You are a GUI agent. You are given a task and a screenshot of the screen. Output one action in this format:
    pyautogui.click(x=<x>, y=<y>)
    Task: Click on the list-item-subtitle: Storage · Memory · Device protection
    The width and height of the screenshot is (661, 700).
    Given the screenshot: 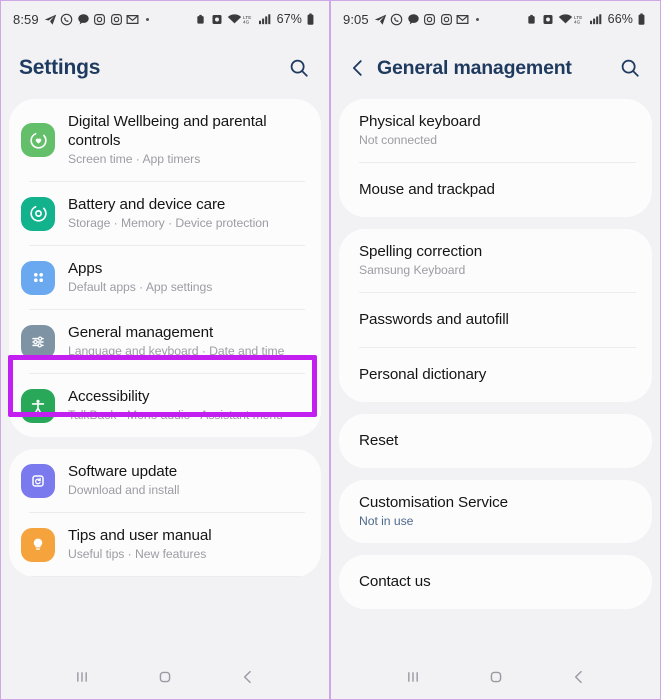 What is the action you would take?
    pyautogui.click(x=168, y=223)
    